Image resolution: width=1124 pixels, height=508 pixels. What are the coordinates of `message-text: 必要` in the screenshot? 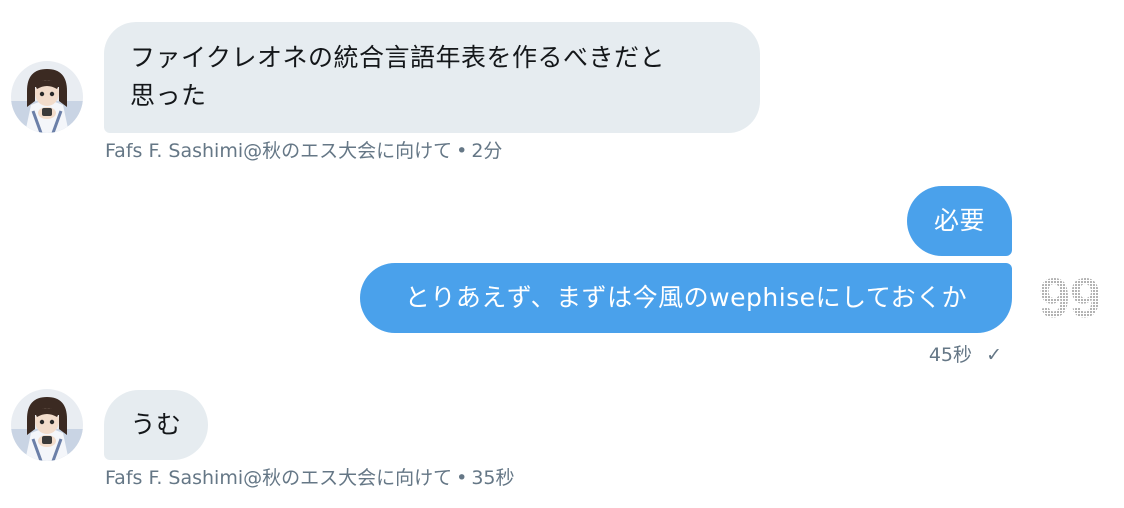 It's located at (959, 220).